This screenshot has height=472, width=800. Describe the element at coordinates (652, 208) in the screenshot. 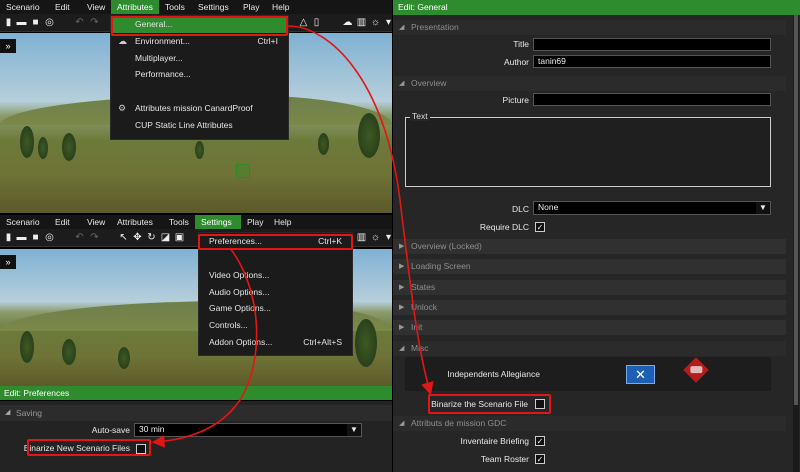

I see `dlc-dropdown: None ▼` at that location.